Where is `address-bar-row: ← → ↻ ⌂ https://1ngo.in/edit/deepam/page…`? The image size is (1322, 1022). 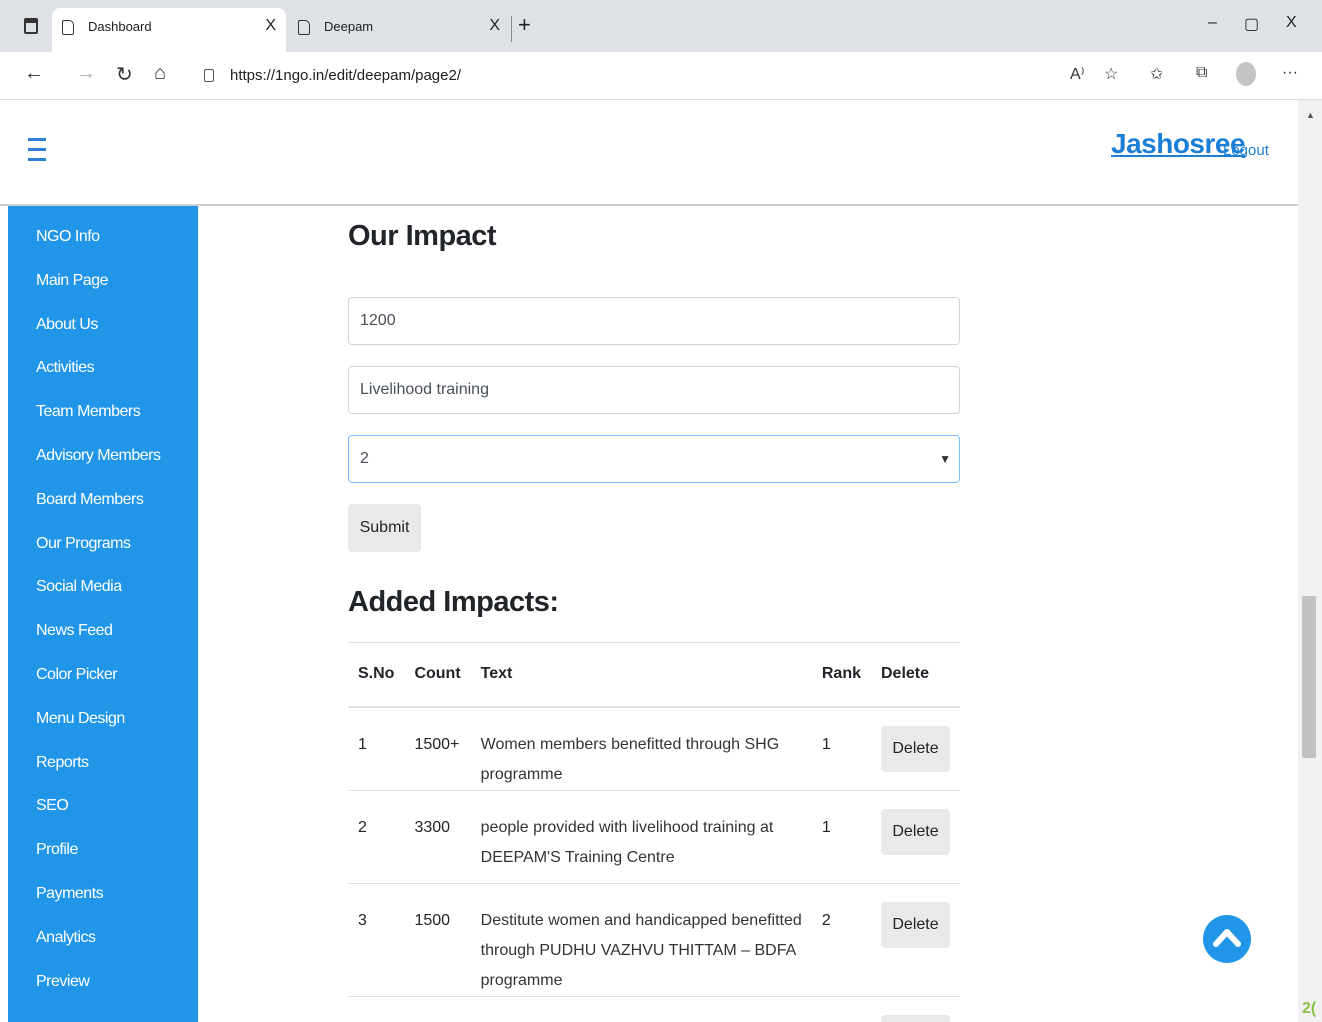
address-bar-row: ← → ↻ ⌂ https://1ngo.in/edit/deepam/page… is located at coordinates (661, 76).